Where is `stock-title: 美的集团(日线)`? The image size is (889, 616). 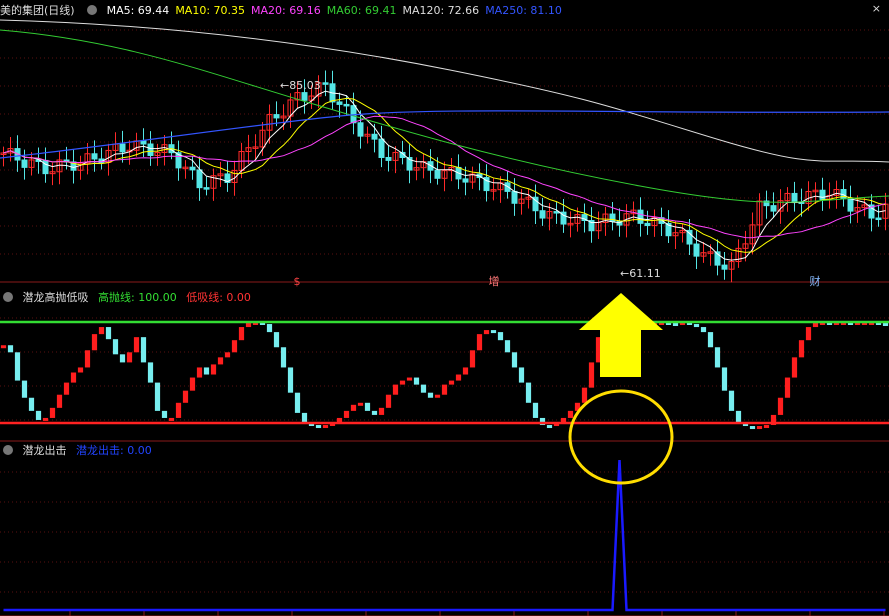 stock-title: 美的集团(日线) is located at coordinates (37, 10).